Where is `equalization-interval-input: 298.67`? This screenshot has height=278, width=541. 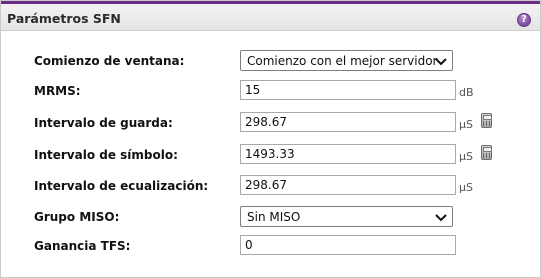 equalization-interval-input: 298.67 is located at coordinates (348, 185).